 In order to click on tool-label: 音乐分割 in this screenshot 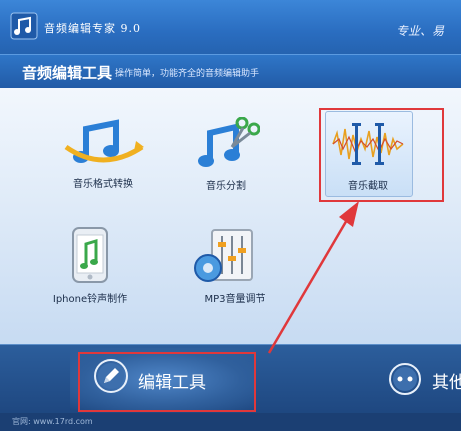, I will do `click(226, 186)`.